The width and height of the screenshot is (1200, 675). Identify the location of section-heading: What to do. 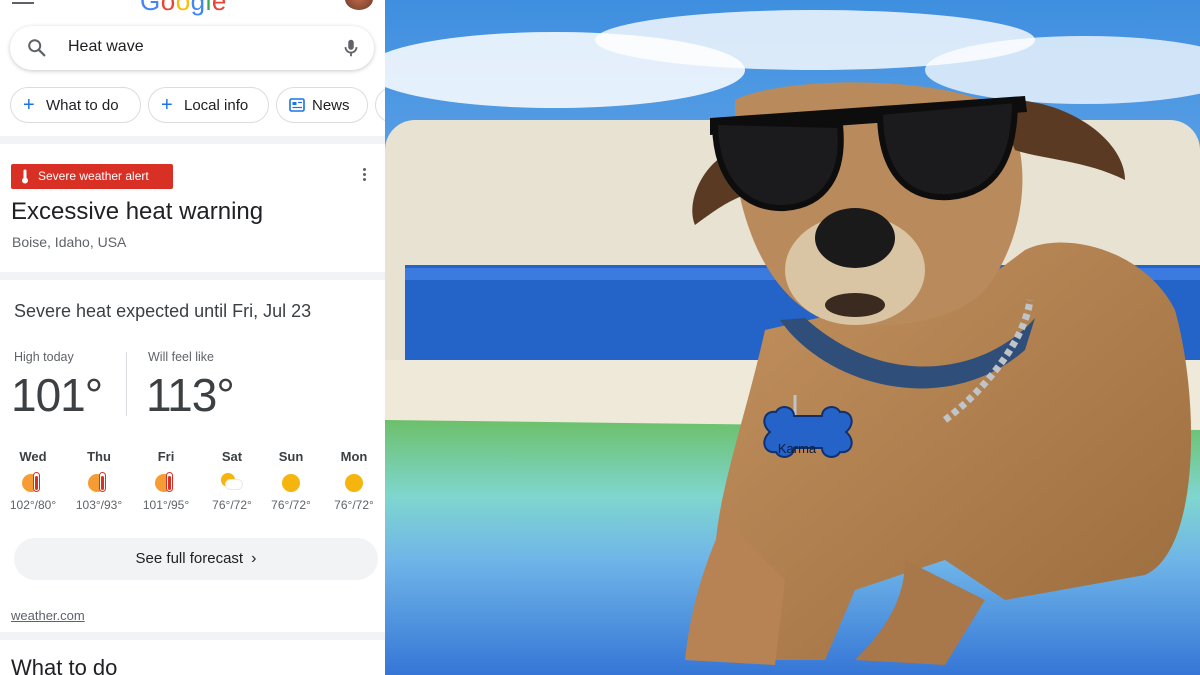
(64, 665).